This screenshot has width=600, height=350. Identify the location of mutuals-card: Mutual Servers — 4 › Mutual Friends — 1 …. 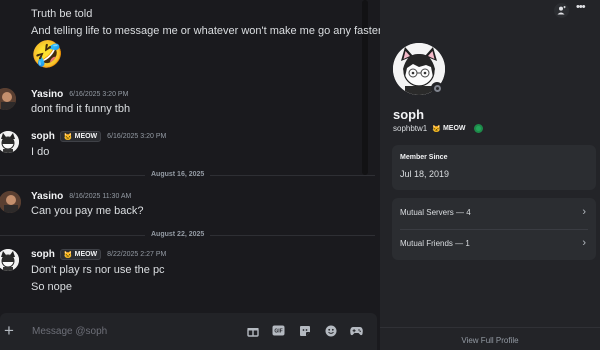
(494, 229).